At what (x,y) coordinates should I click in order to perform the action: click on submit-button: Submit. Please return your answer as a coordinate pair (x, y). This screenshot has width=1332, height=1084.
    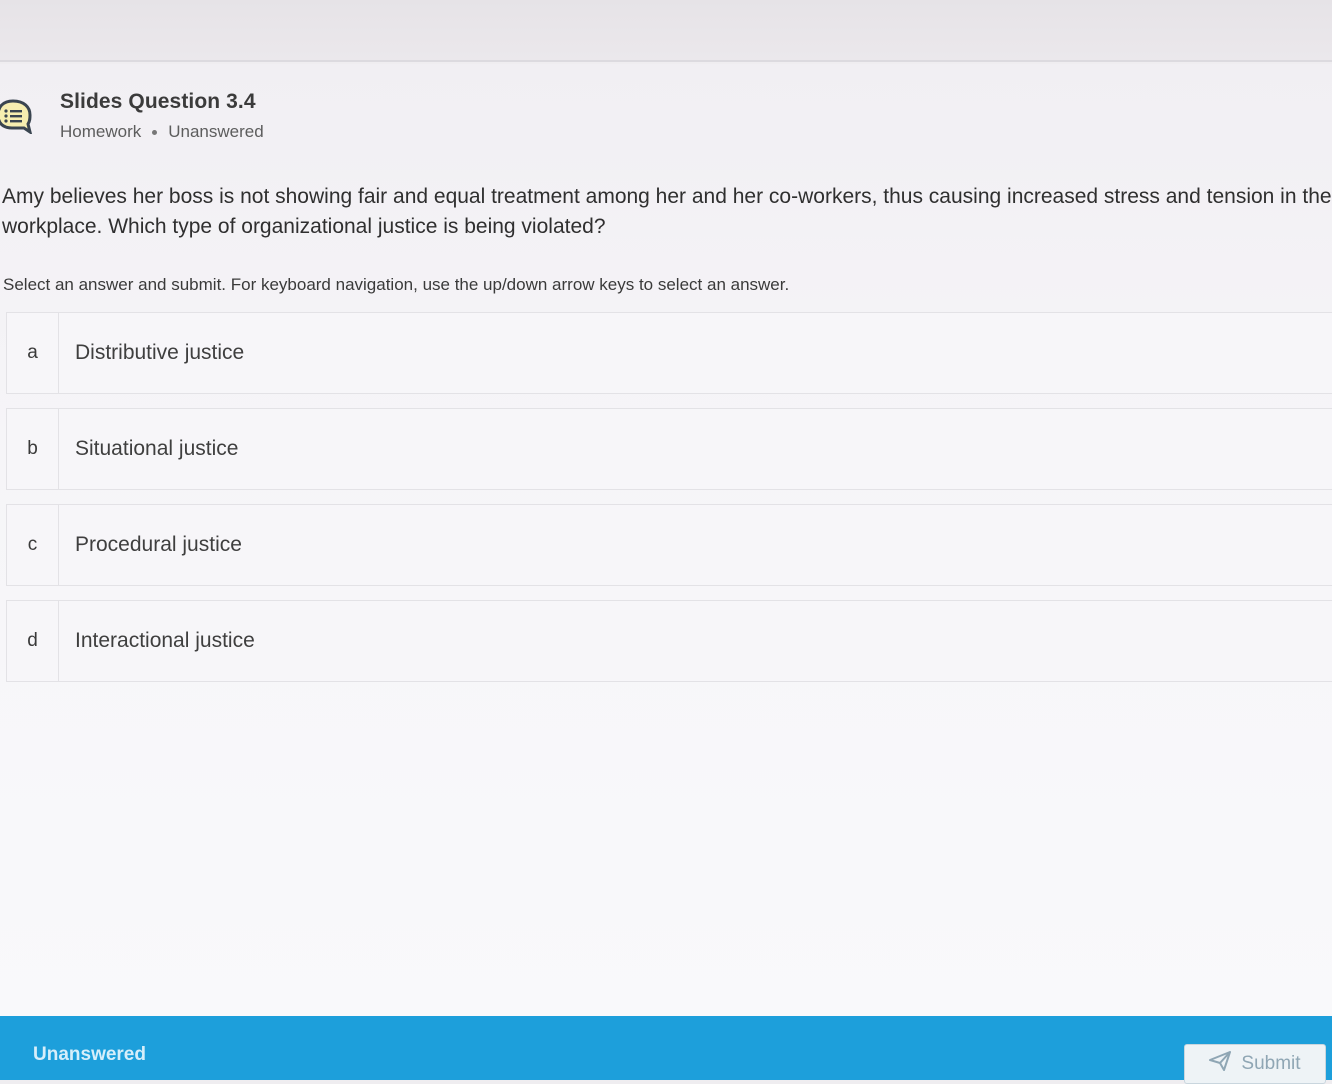
    Looking at the image, I should click on (1255, 1064).